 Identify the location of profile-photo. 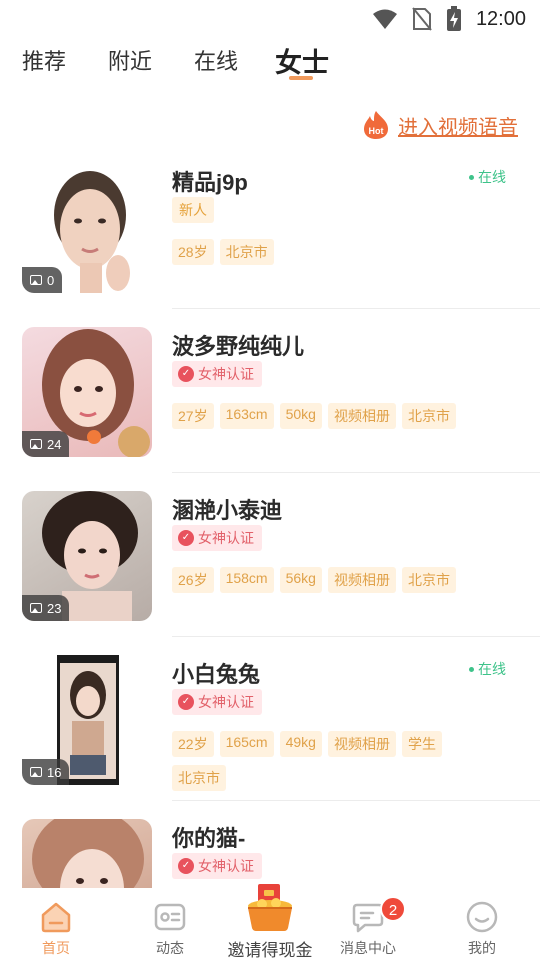
(87, 853).